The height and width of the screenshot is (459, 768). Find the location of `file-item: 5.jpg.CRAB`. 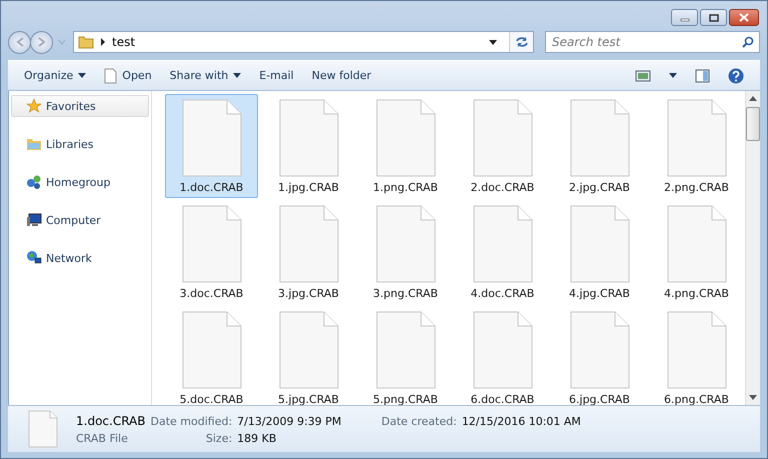

file-item: 5.jpg.CRAB is located at coordinates (308, 355).